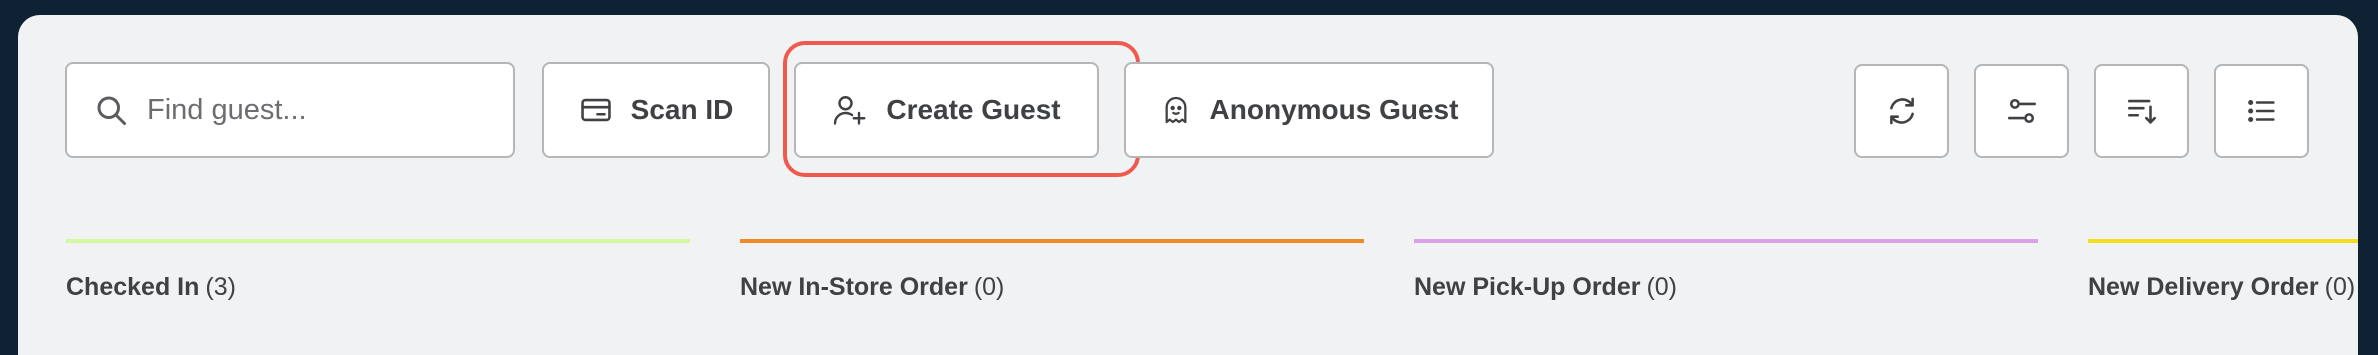 The image size is (2378, 355). I want to click on column-header: New Delivery Order (0), so click(2223, 287).